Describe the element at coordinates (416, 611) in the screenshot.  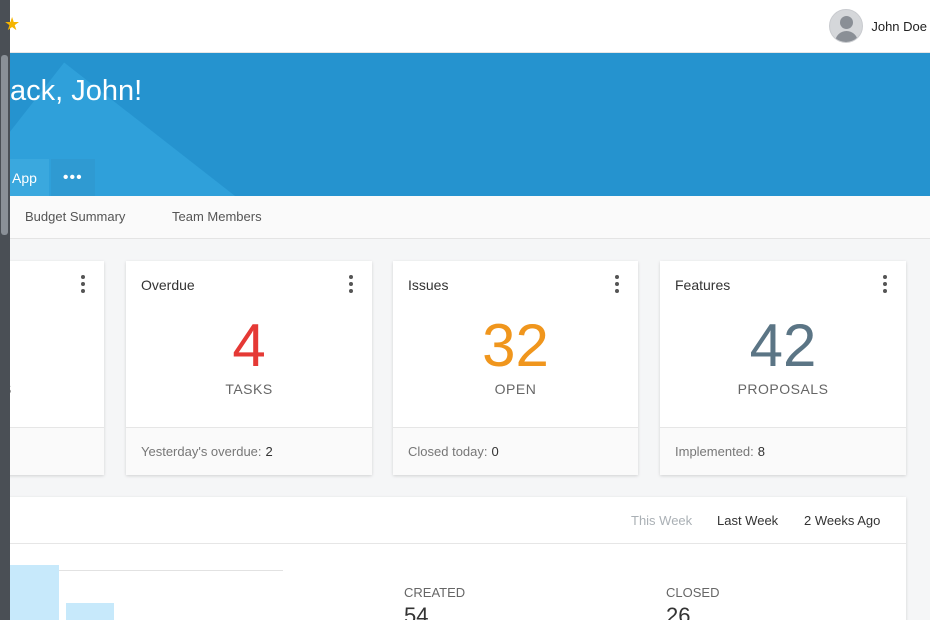
I see `created-value: 54` at that location.